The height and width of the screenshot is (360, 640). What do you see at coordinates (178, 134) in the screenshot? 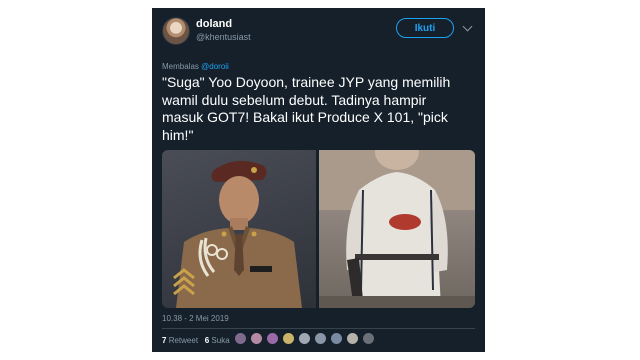
I see `tweet-text-line: him!"` at bounding box center [178, 134].